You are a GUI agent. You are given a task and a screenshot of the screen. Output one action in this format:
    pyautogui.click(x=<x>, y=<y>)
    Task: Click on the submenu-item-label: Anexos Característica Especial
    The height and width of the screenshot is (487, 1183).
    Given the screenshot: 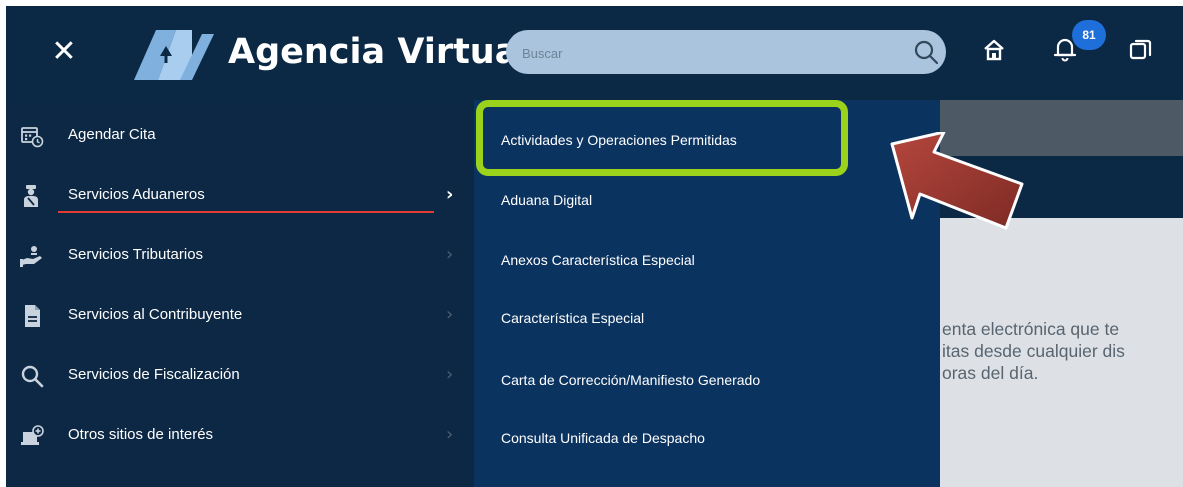 What is the action you would take?
    pyautogui.click(x=598, y=260)
    